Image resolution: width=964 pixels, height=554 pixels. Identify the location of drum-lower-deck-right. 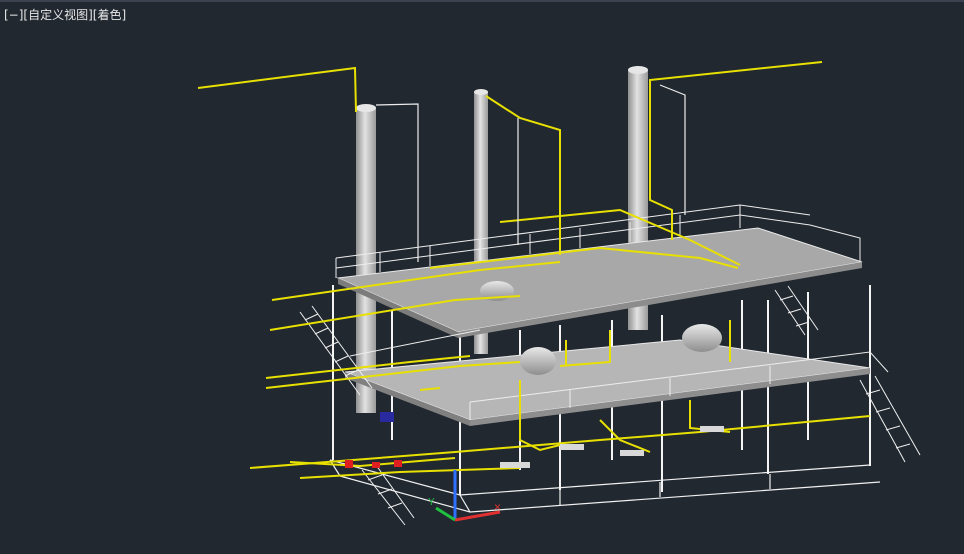
(702, 338).